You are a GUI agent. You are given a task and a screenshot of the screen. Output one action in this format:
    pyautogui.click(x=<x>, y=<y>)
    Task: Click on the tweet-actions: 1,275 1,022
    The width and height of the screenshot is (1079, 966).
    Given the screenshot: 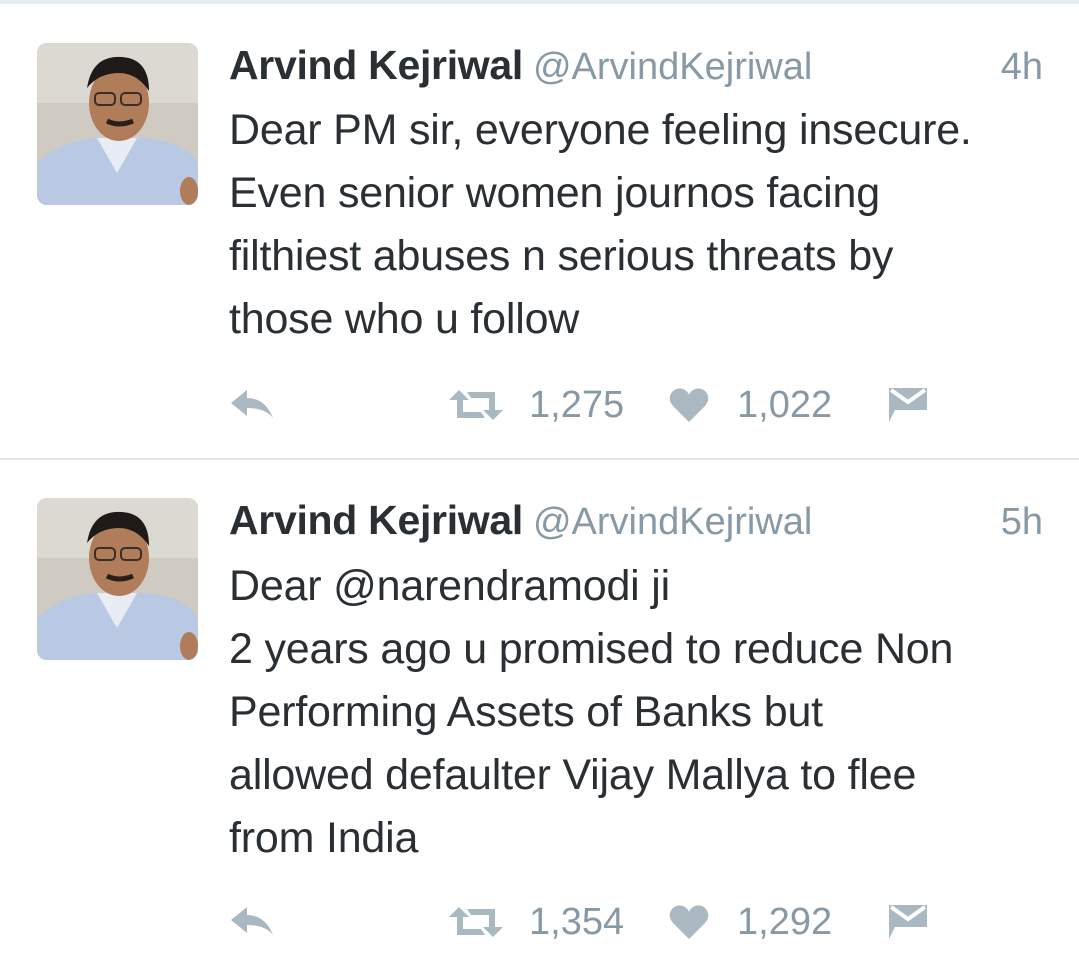 What is the action you would take?
    pyautogui.click(x=589, y=405)
    